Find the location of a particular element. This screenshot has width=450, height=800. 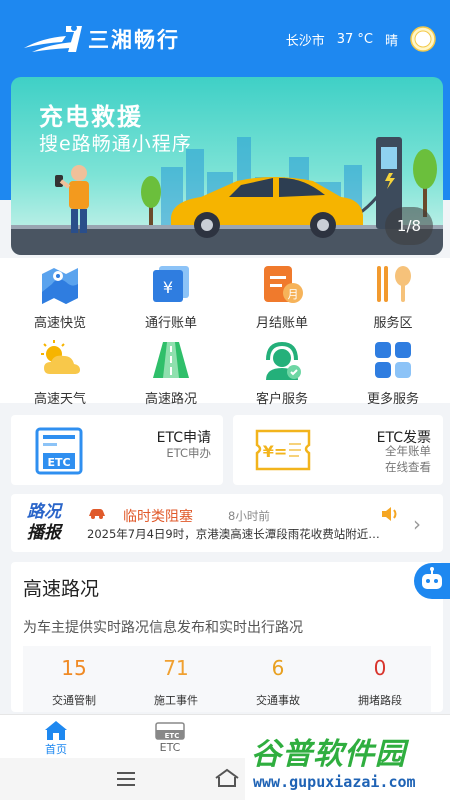

header-bar: 三湘畅行 长沙市 37 °C 晴 is located at coordinates (225, 39).